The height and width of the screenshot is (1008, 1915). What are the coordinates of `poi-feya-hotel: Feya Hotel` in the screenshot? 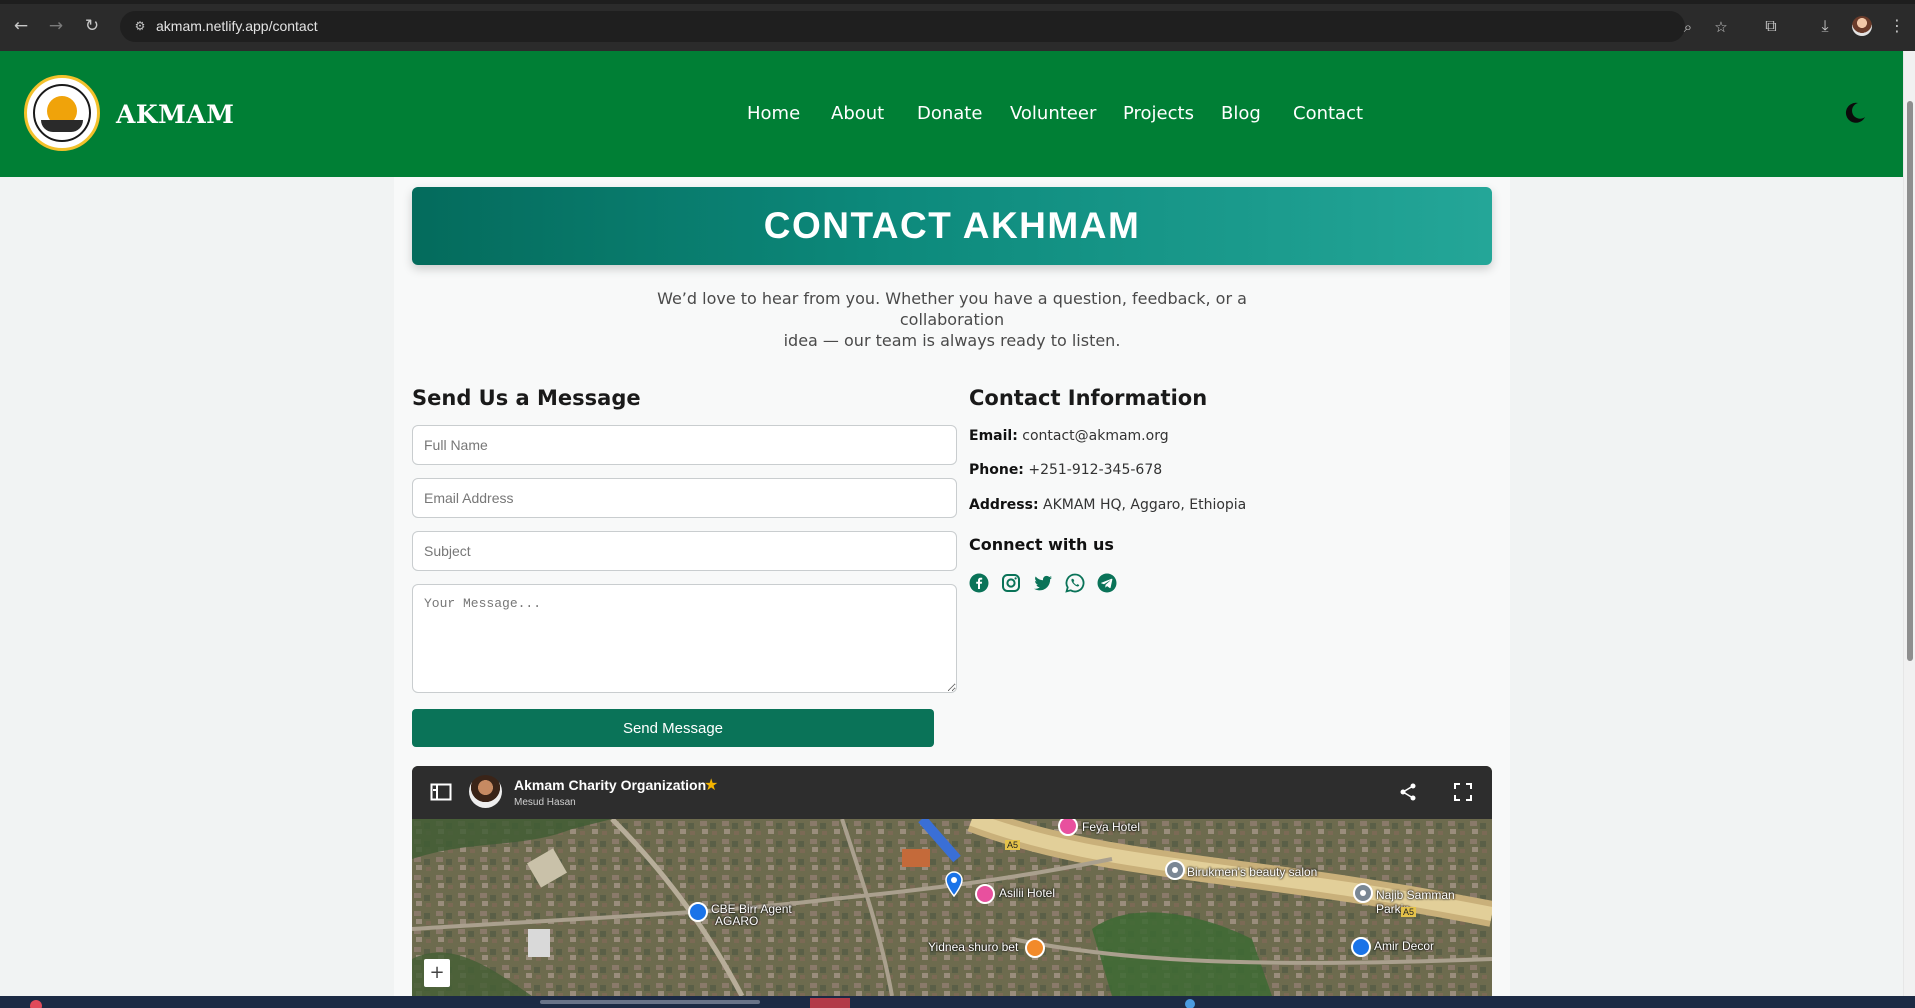 It's located at (1111, 827).